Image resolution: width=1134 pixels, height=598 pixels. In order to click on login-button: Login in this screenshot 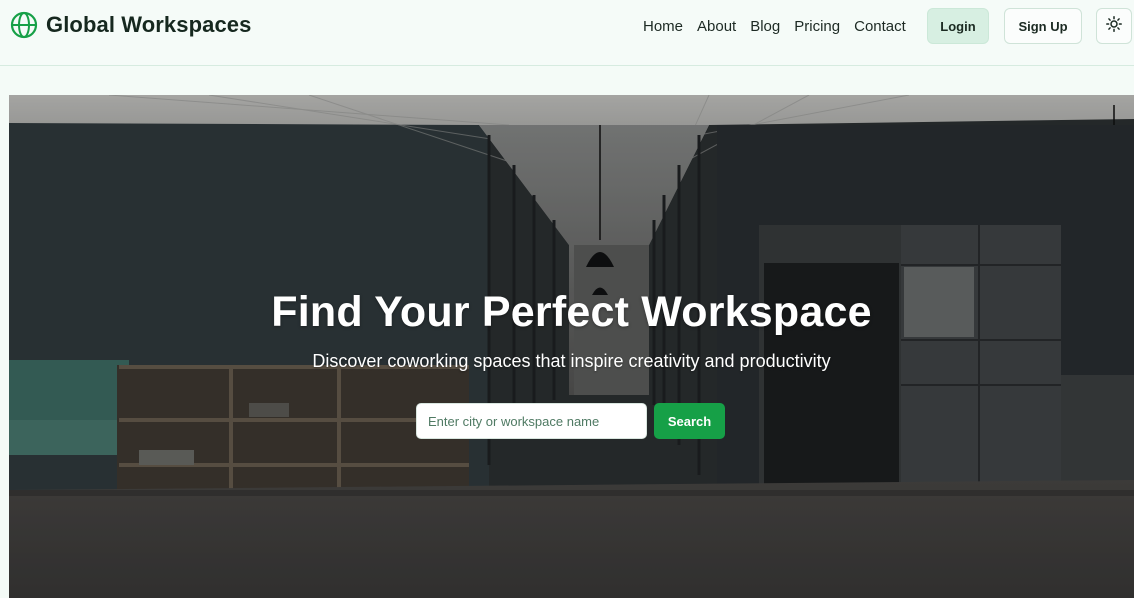, I will do `click(958, 26)`.